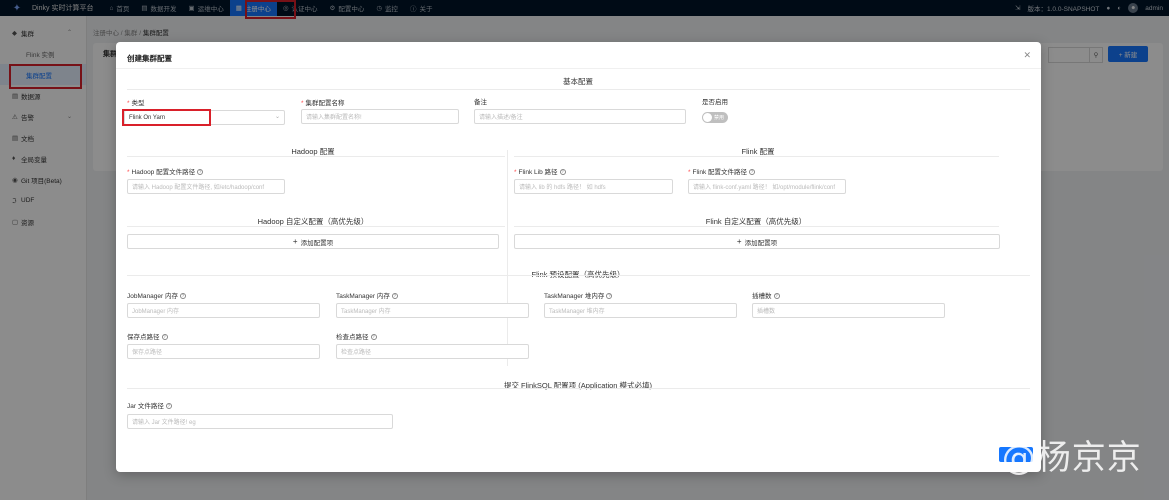 The image size is (1169, 500). What do you see at coordinates (578, 296) in the screenshot?
I see `tm-heap-label: TaskManager 堆内存?` at bounding box center [578, 296].